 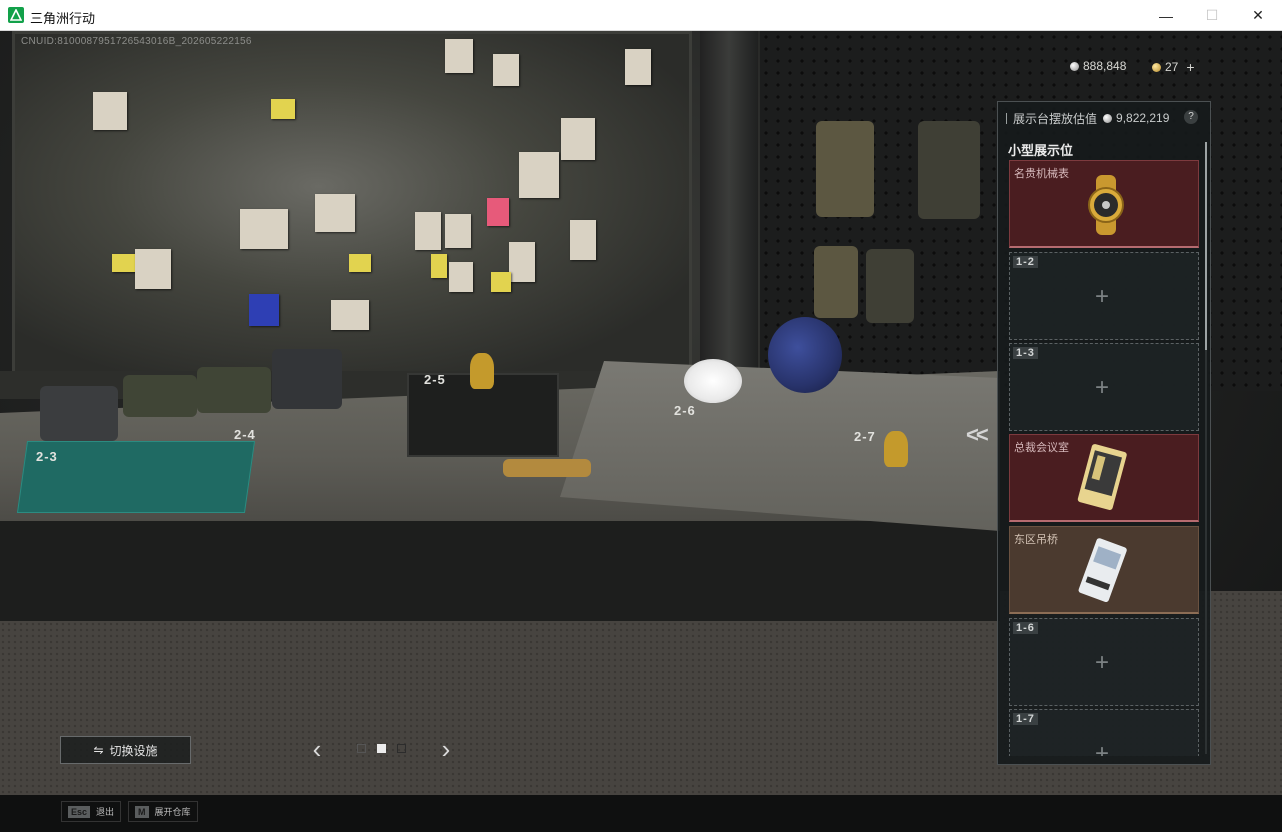 What do you see at coordinates (1190, 67) in the screenshot?
I see `add-currency-button: +` at bounding box center [1190, 67].